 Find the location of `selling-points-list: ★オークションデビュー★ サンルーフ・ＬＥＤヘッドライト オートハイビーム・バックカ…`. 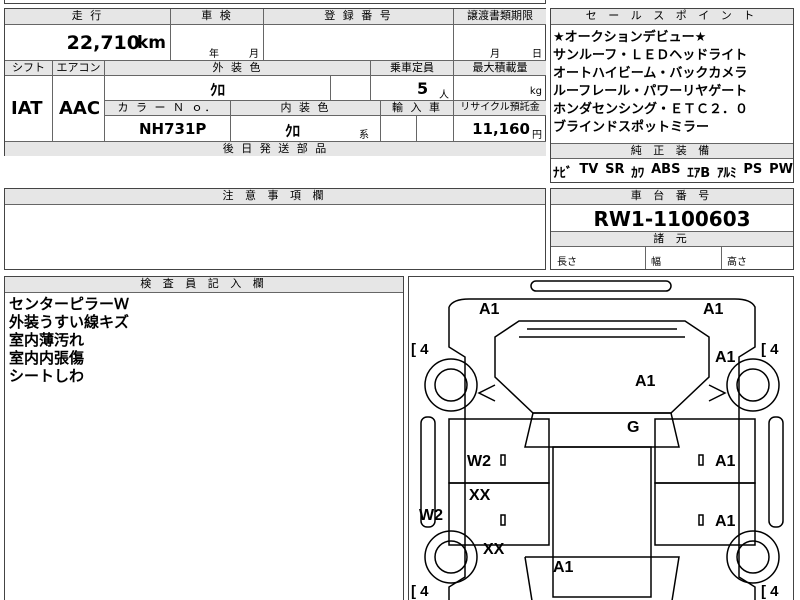

selling-points-list: ★オークションデビュー★ サンルーフ・ＬＥＤヘッドライト オートハイビーム・バックカ… is located at coordinates (673, 83).